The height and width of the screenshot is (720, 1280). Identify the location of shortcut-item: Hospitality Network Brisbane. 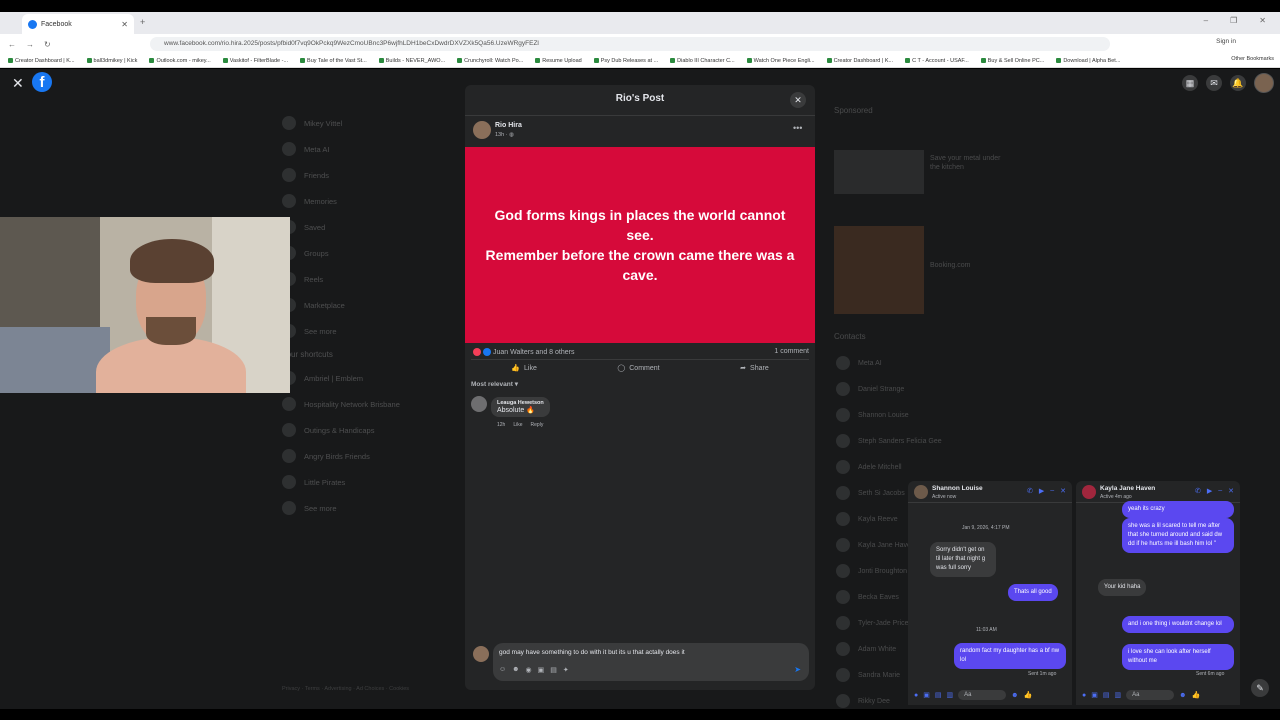
(362, 404).